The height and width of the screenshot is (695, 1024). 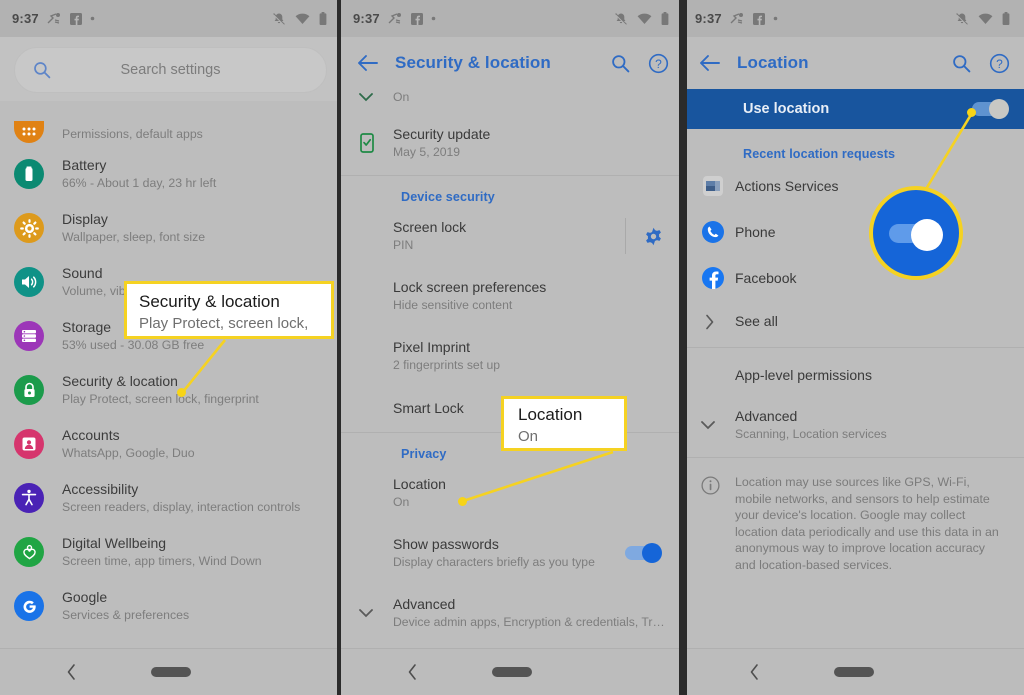 What do you see at coordinates (473, 62) in the screenshot?
I see `page-title: Security & location` at bounding box center [473, 62].